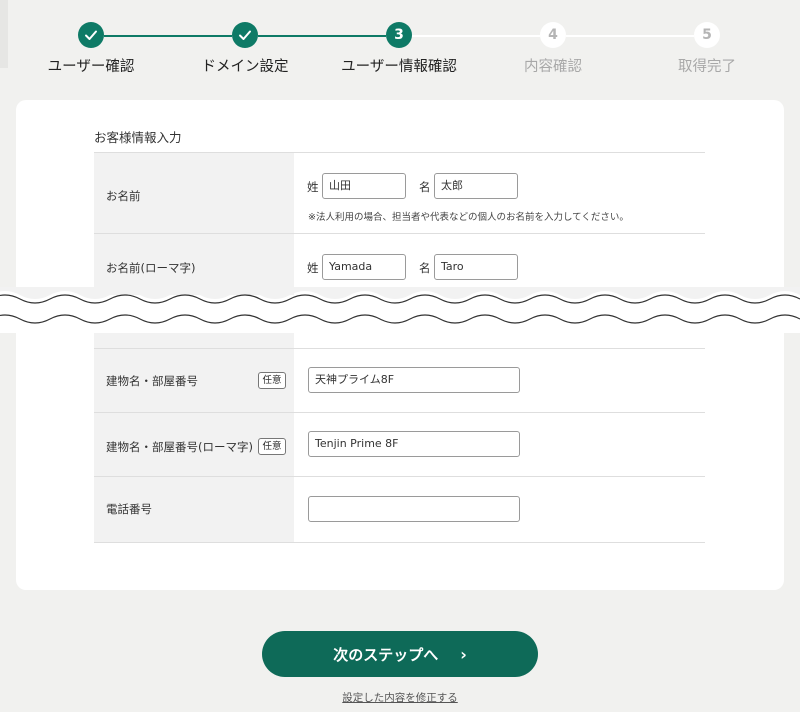 The width and height of the screenshot is (800, 712). What do you see at coordinates (91, 67) in the screenshot?
I see `step-1-label: ユーザー確認` at bounding box center [91, 67].